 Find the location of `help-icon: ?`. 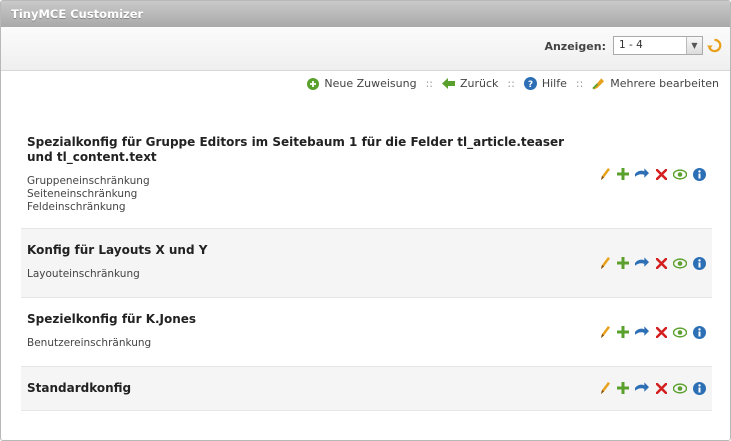

help-icon: ? is located at coordinates (530, 83).